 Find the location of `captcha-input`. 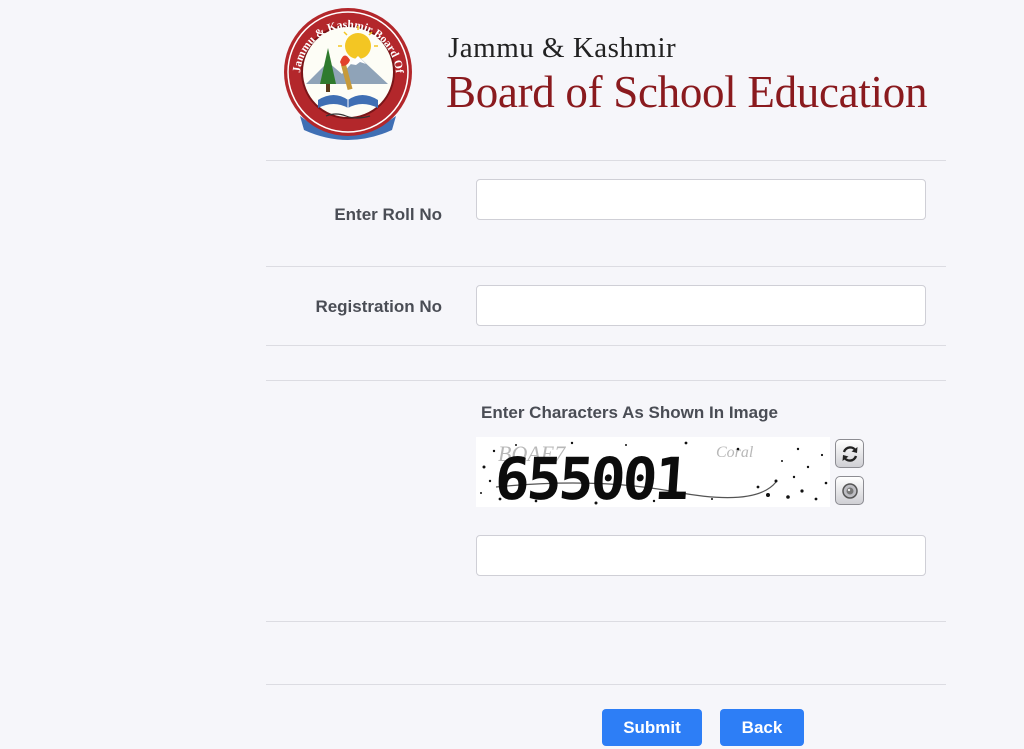

captcha-input is located at coordinates (701, 555).